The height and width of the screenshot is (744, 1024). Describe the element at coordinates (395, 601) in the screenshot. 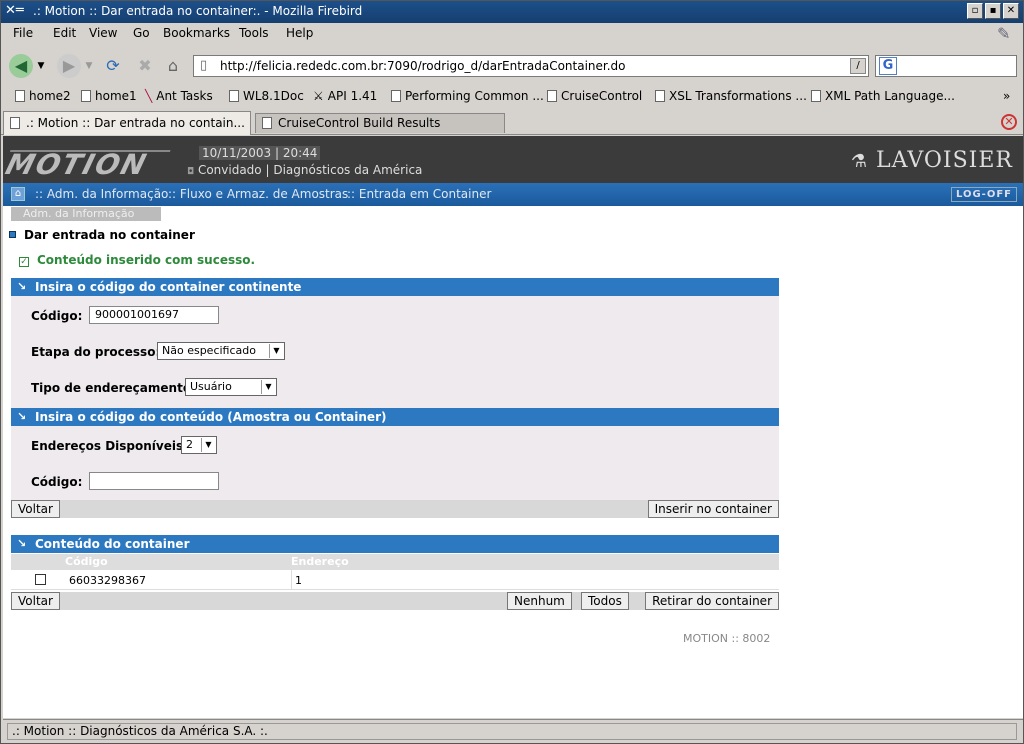

I see `button-row: Voltar Nenhum Todos Retirar do container` at that location.